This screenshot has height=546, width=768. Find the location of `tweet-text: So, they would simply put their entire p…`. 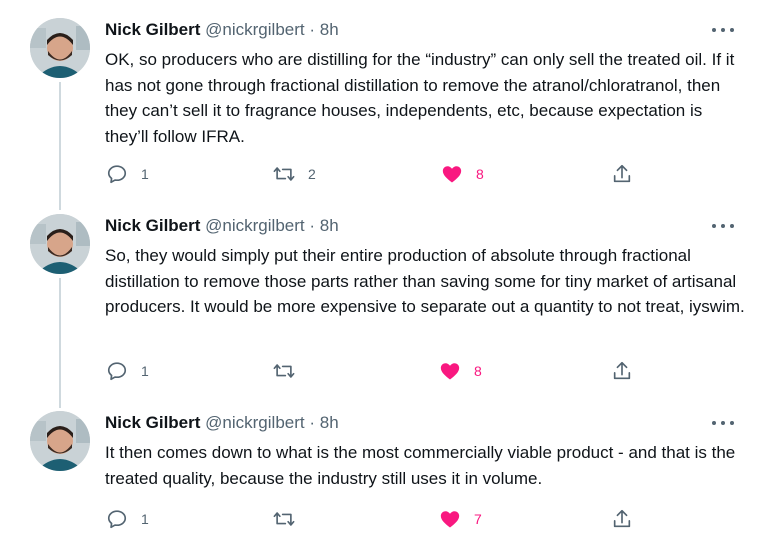

tweet-text: So, they would simply put their entire p… is located at coordinates (425, 281).